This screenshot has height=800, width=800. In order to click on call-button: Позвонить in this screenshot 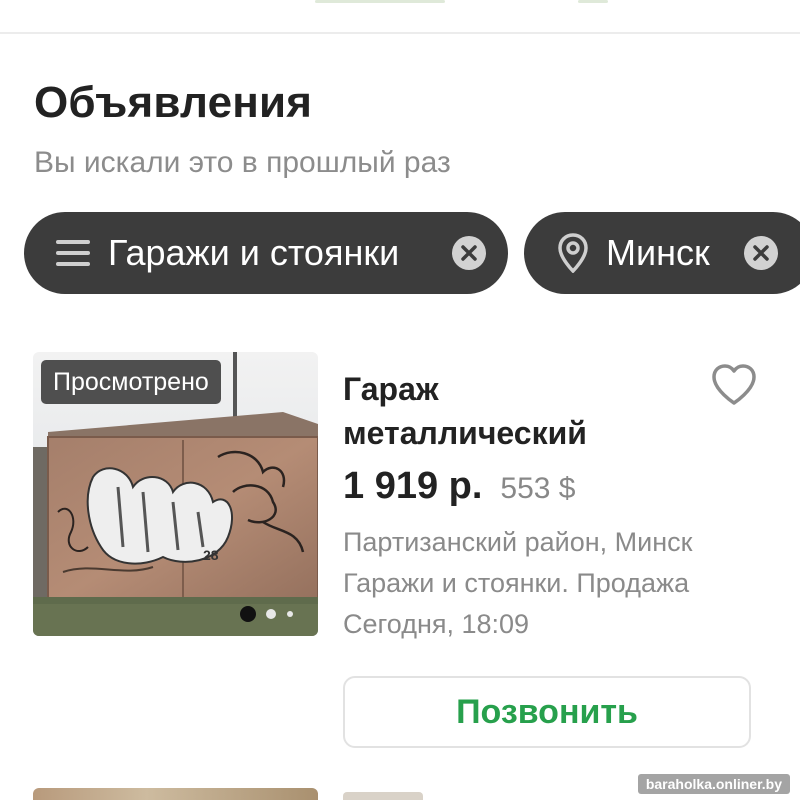, I will do `click(547, 712)`.